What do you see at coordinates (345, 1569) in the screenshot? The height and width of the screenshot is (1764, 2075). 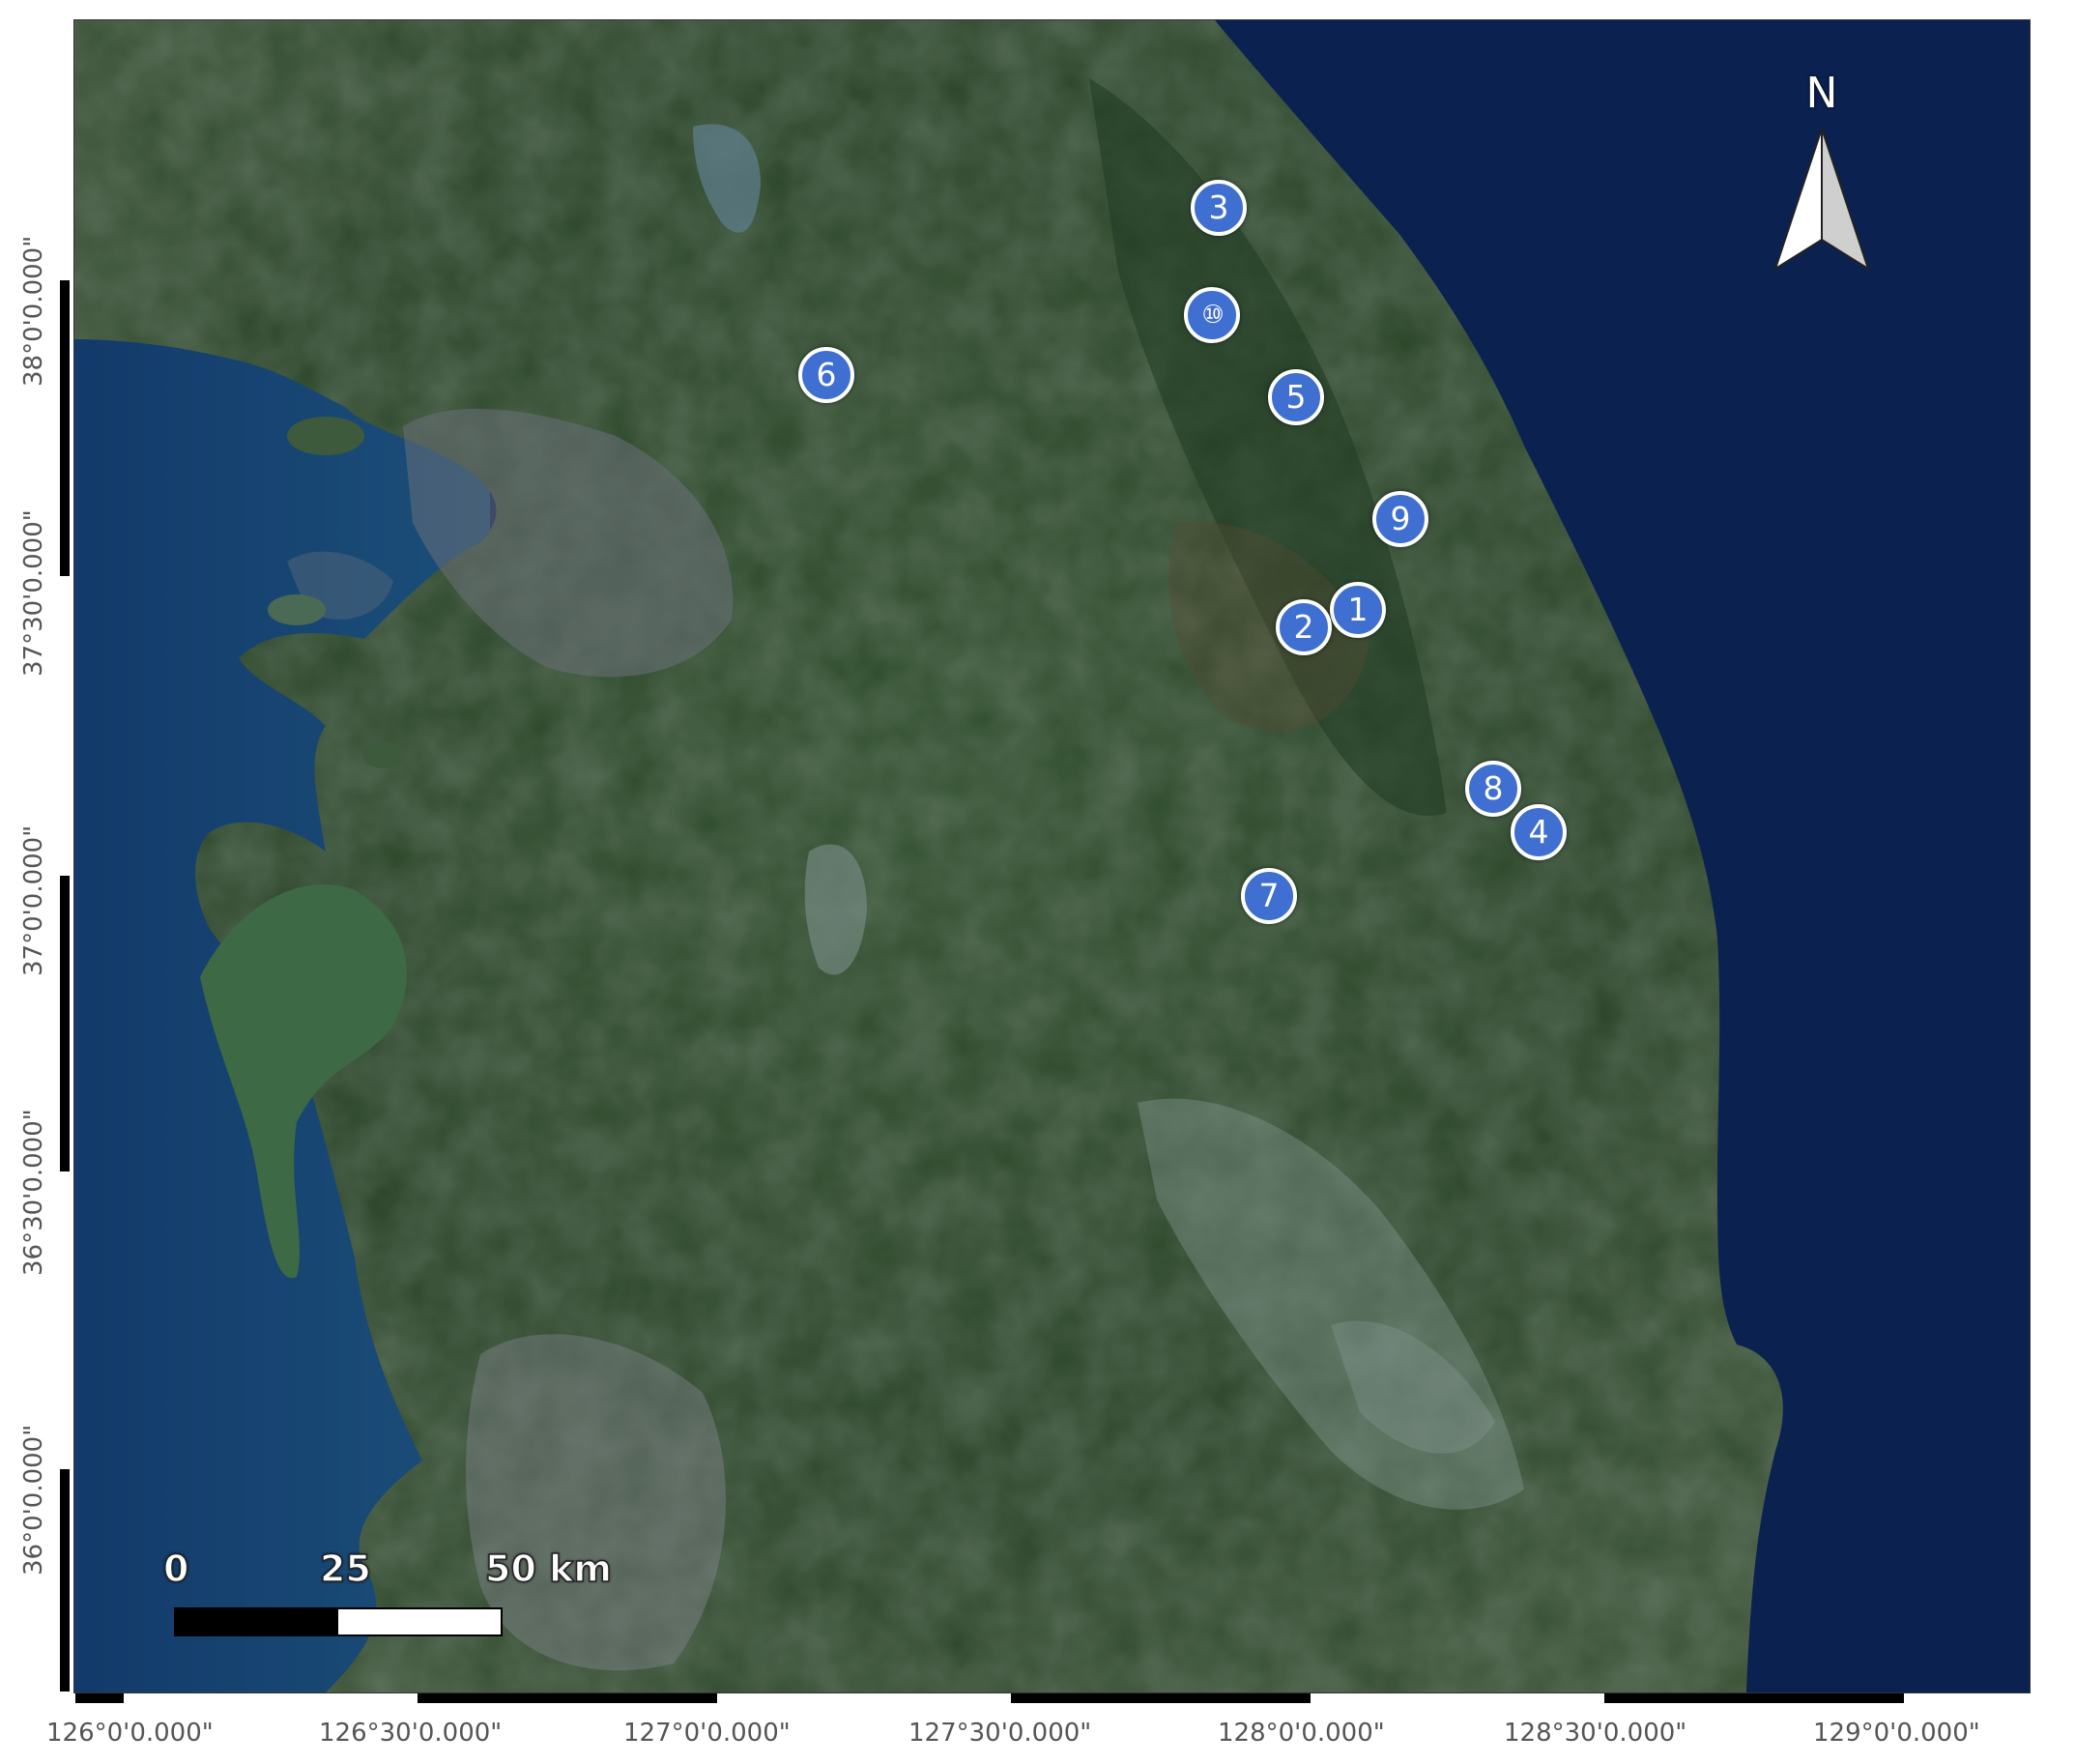 I see `scale-label-25: 25` at bounding box center [345, 1569].